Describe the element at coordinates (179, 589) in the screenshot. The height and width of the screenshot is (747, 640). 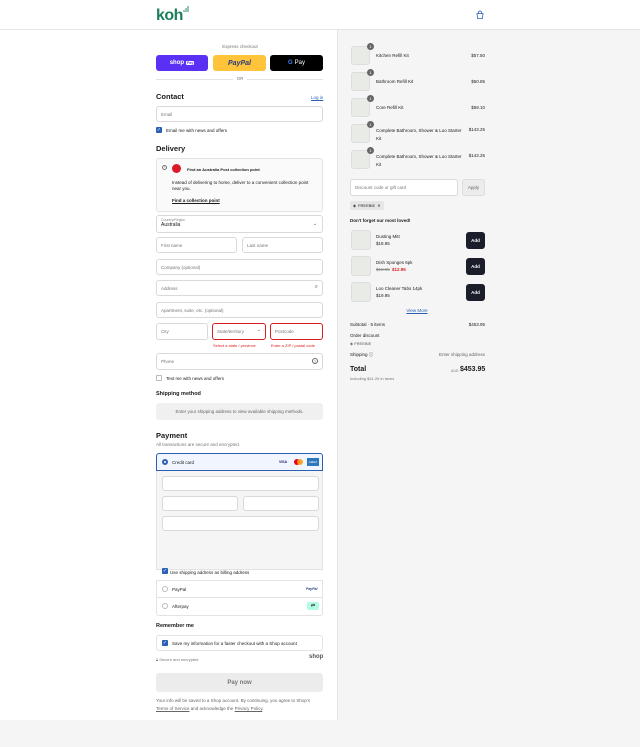
I see `paypal-option-label: PayPal` at that location.